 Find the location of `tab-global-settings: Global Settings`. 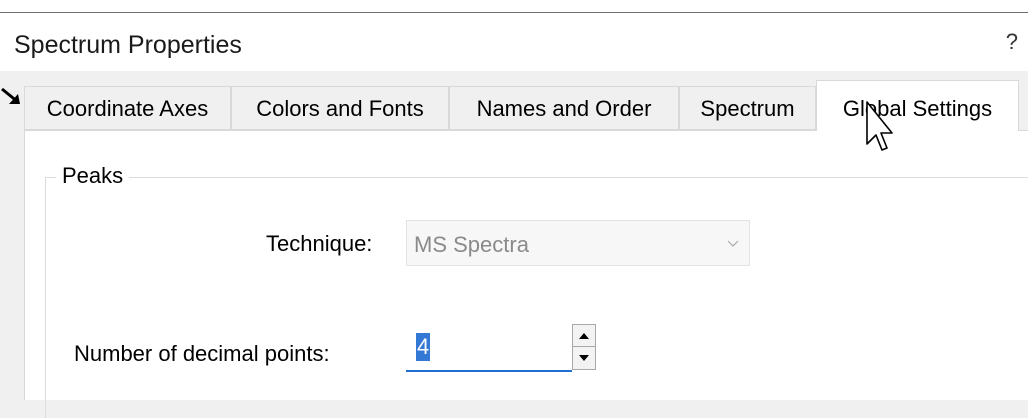

tab-global-settings: Global Settings is located at coordinates (917, 105).